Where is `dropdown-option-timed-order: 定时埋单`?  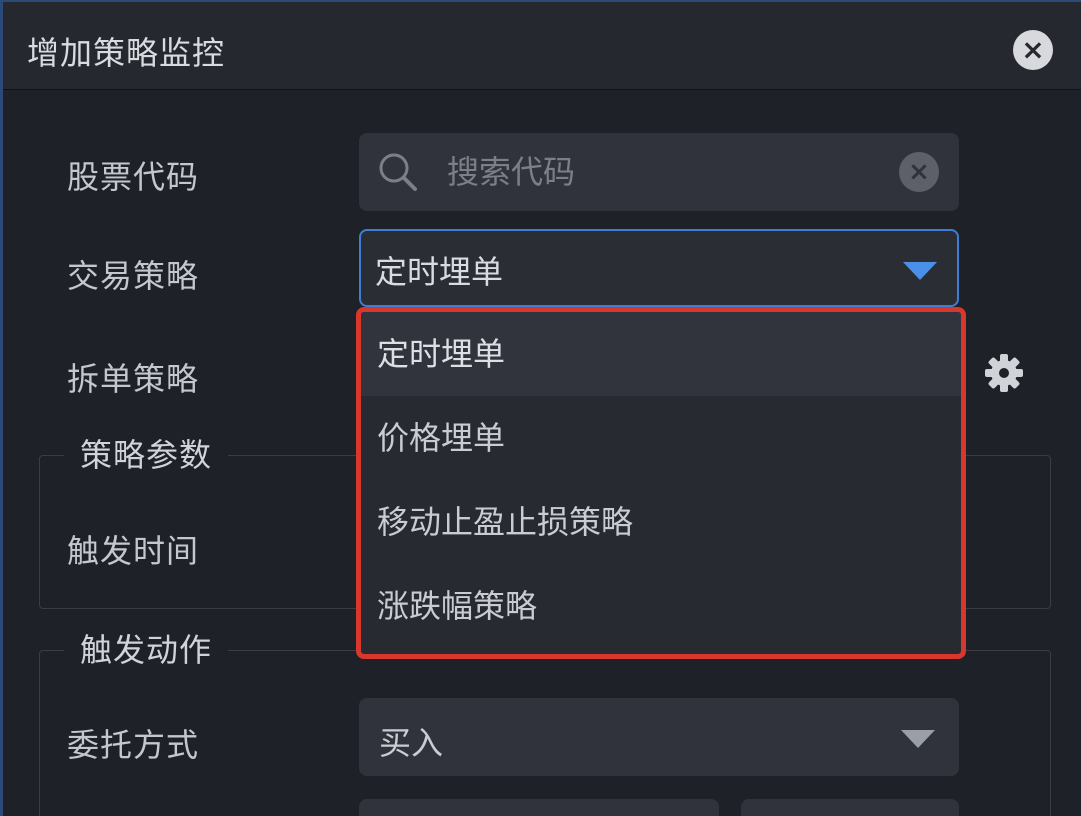 dropdown-option-timed-order: 定时埋单 is located at coordinates (661, 354).